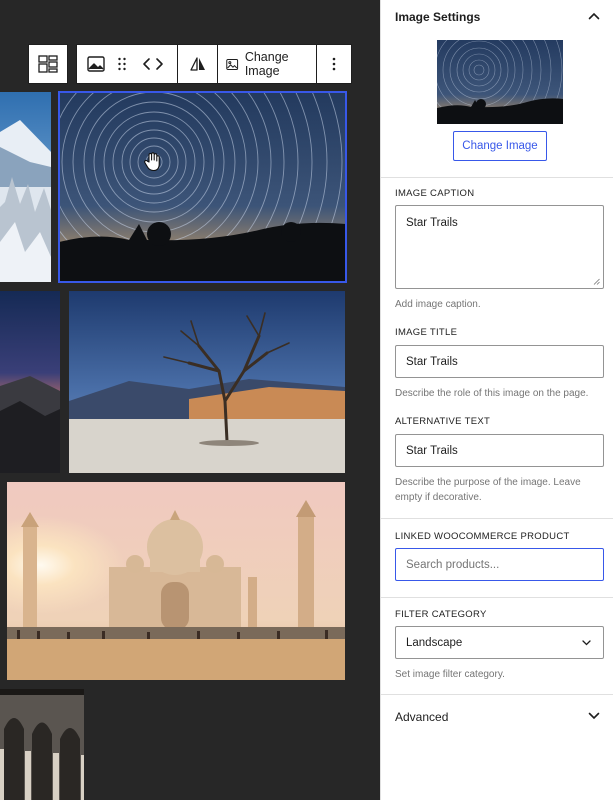 This screenshot has height=800, width=613. Describe the element at coordinates (499, 642) in the screenshot. I see `filter-category-select: Landscape` at that location.